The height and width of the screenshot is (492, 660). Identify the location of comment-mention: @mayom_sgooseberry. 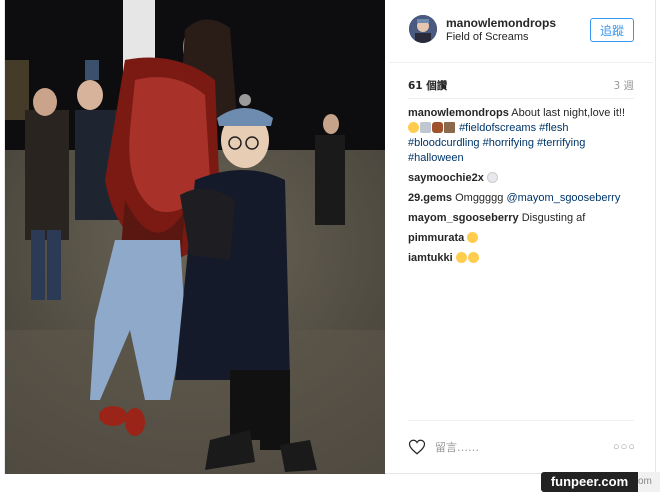
(563, 198).